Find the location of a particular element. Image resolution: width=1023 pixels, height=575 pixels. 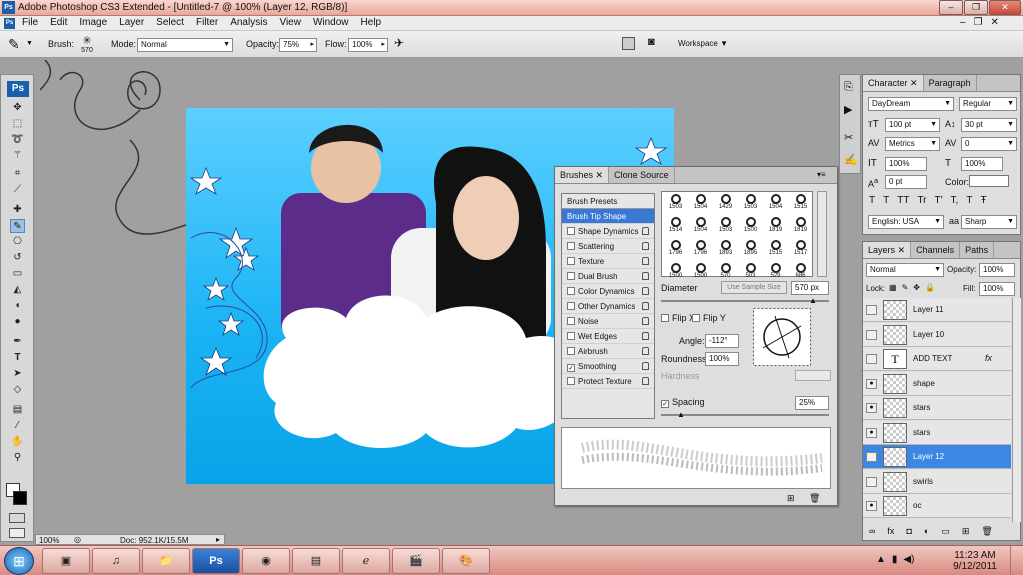

layer-list-scrollbar is located at coordinates (1016, 410).